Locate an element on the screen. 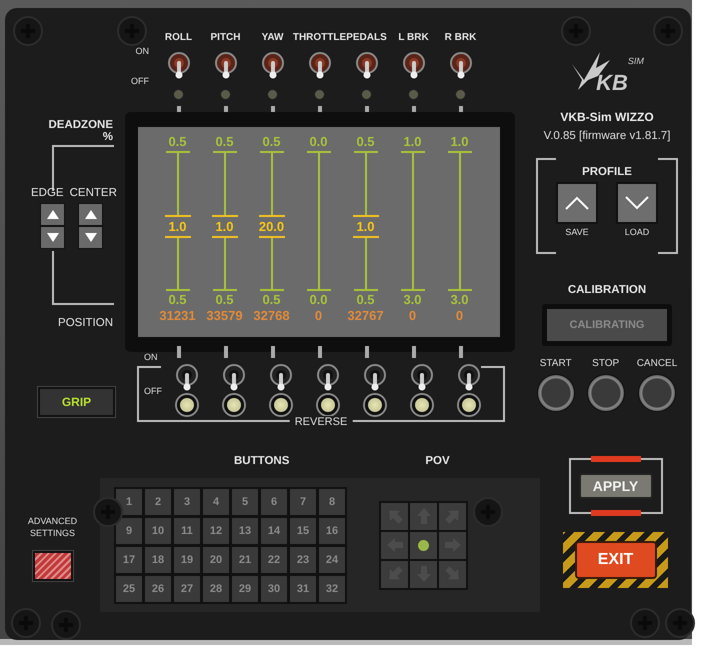 The width and height of the screenshot is (715, 657). button-indicator: 13 is located at coordinates (245, 531).